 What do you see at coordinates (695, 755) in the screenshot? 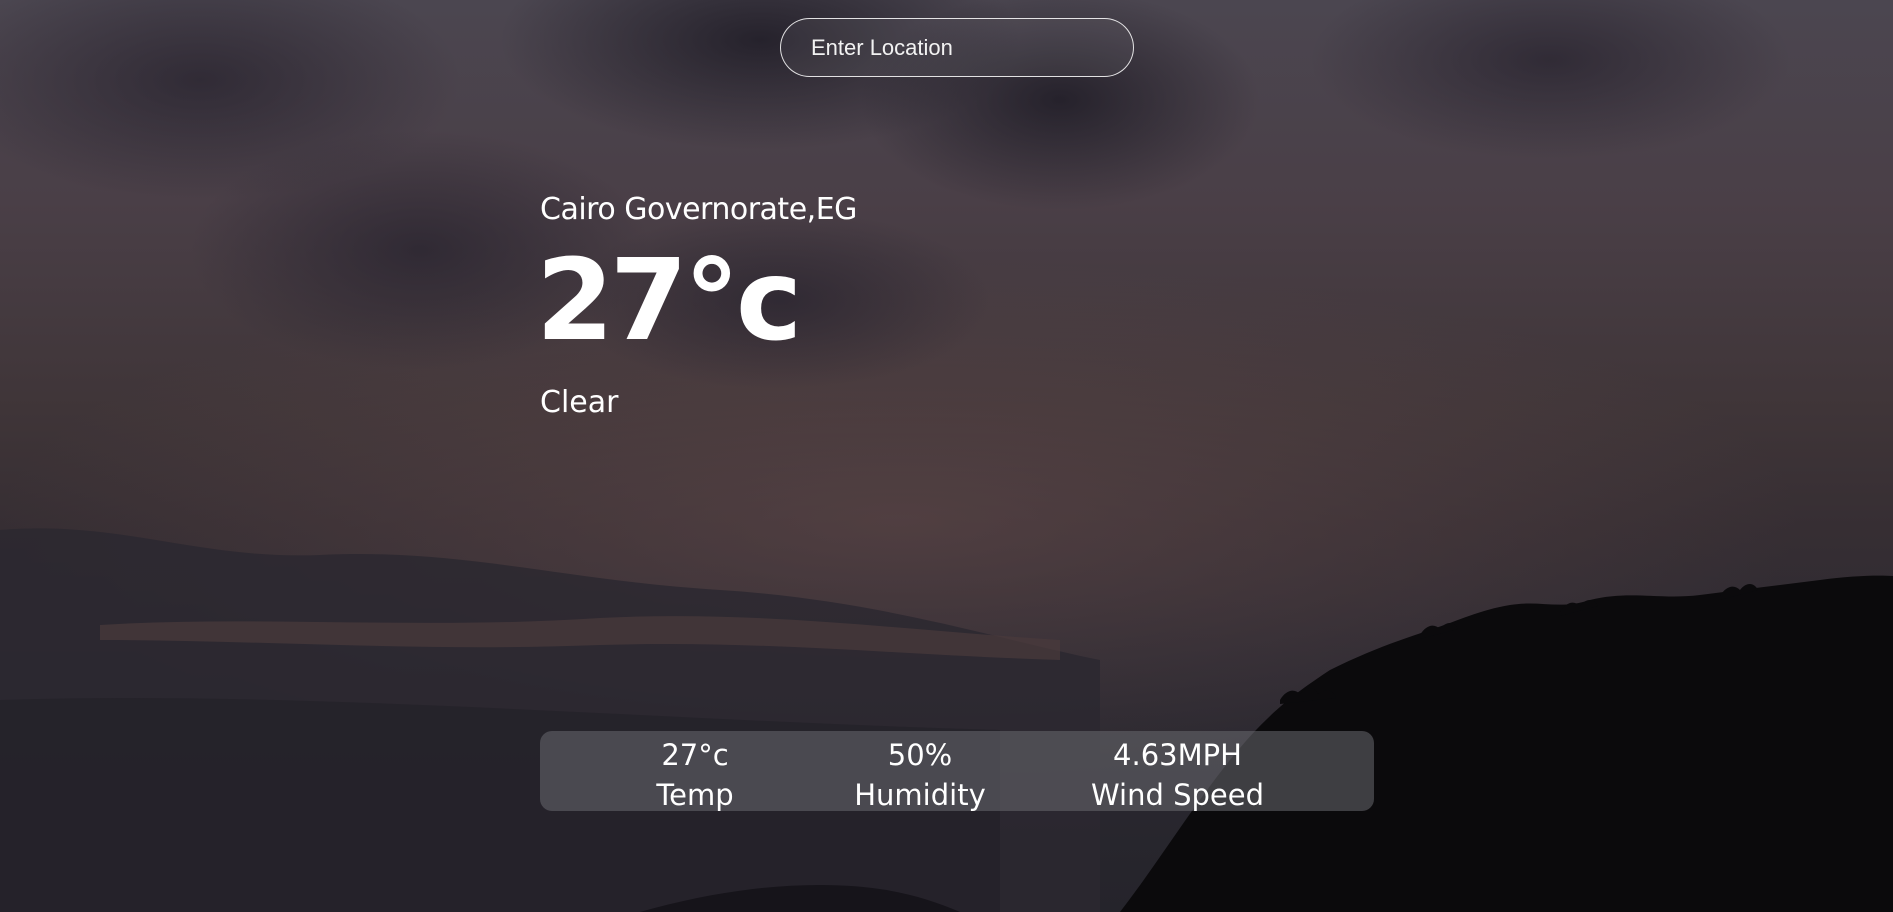
I see `stat-temp-value: 27°c` at bounding box center [695, 755].